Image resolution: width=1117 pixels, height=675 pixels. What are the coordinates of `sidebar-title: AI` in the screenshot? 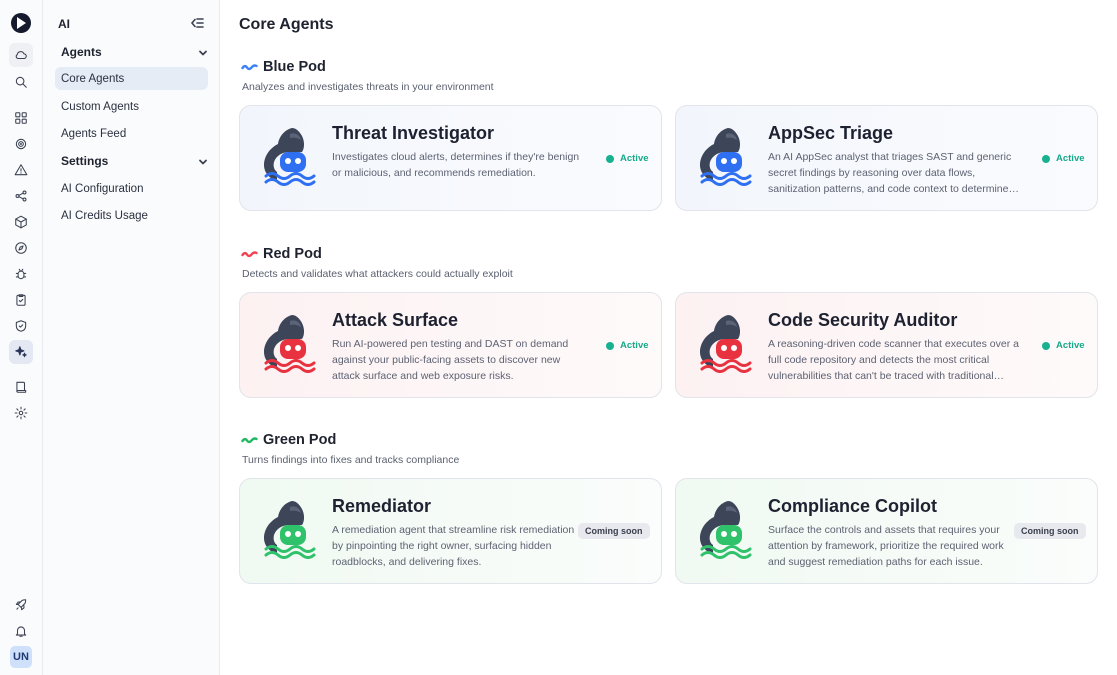 It's located at (64, 24).